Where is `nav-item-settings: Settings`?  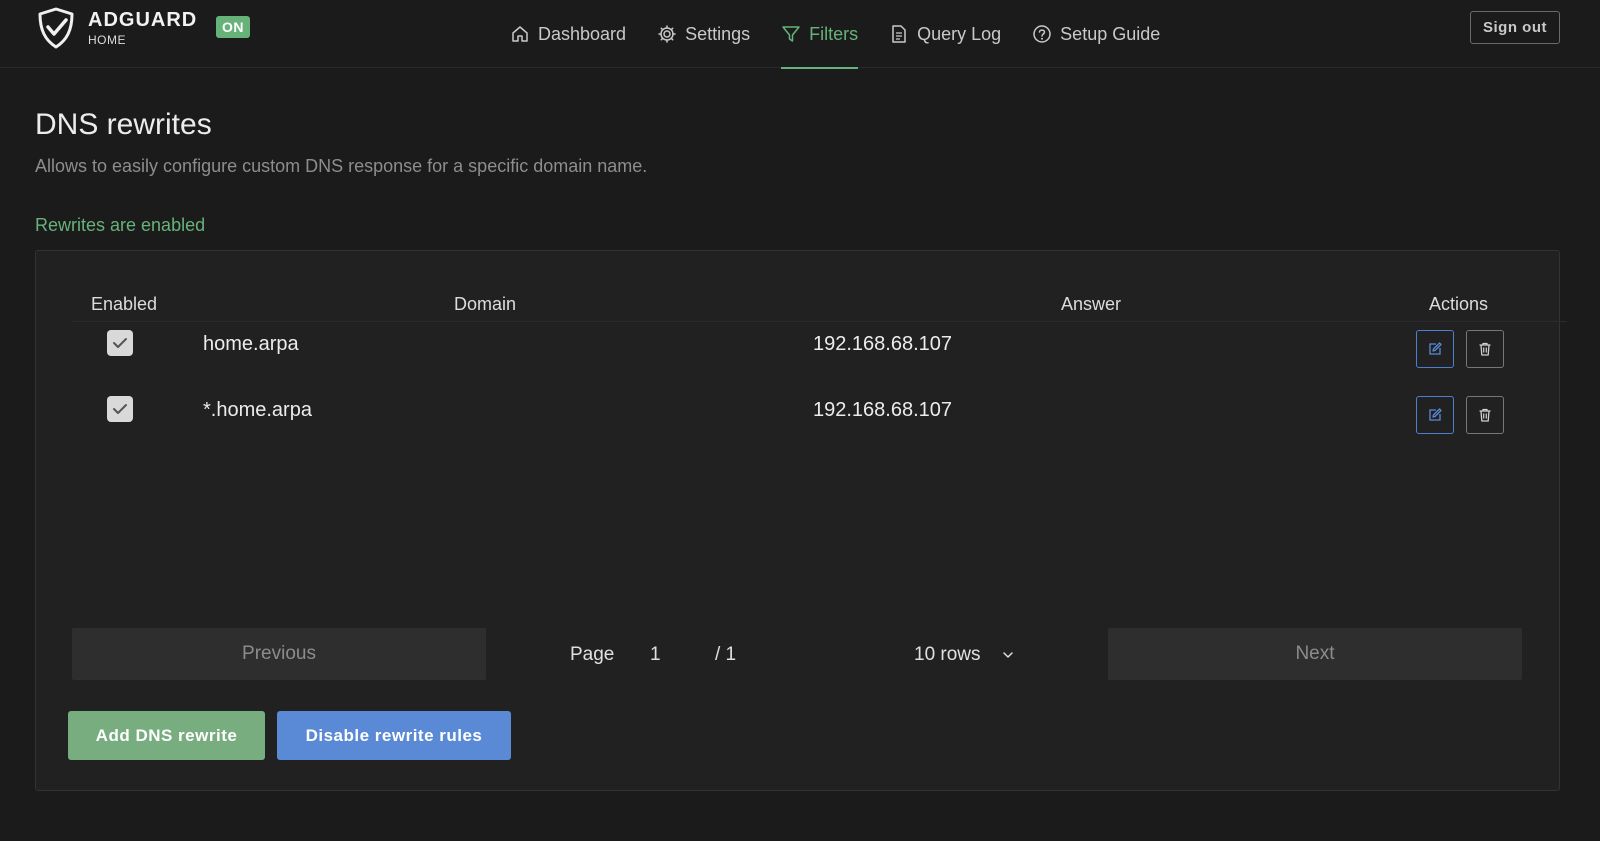 nav-item-settings: Settings is located at coordinates (703, 34).